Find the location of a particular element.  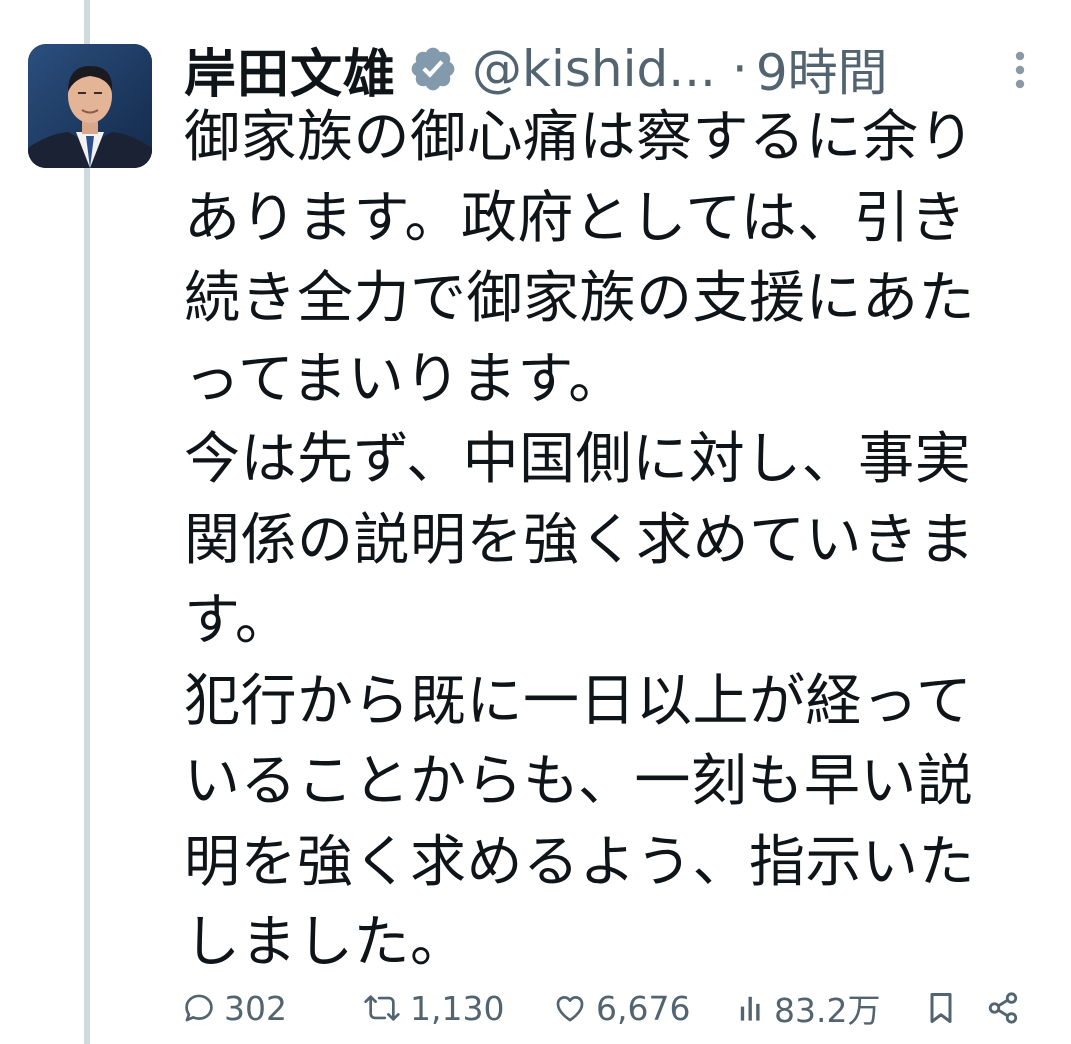

retweet-count: 1,130 is located at coordinates (457, 1008).